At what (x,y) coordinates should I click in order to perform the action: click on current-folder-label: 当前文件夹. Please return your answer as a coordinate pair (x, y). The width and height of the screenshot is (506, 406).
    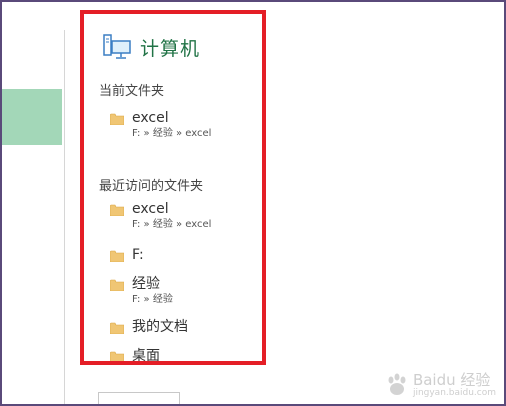
    Looking at the image, I should click on (132, 91).